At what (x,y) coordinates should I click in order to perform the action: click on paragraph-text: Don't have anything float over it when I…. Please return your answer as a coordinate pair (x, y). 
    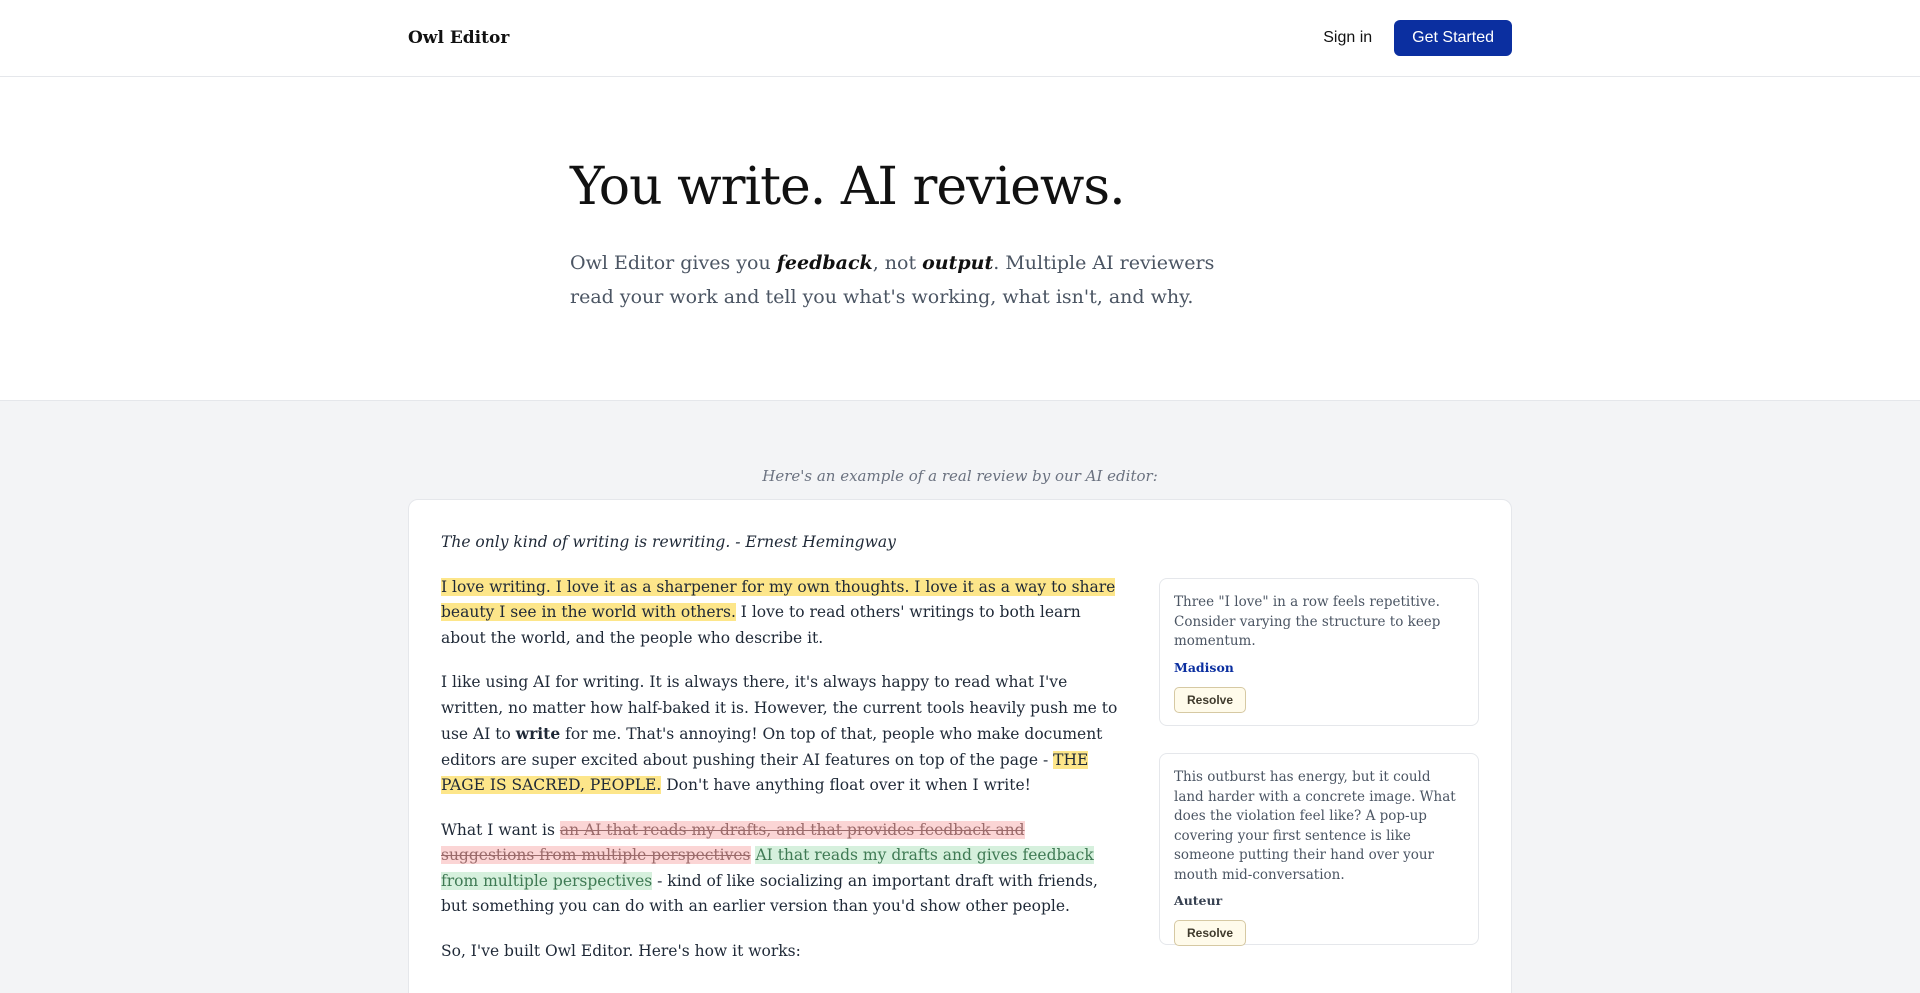
    Looking at the image, I should click on (846, 785).